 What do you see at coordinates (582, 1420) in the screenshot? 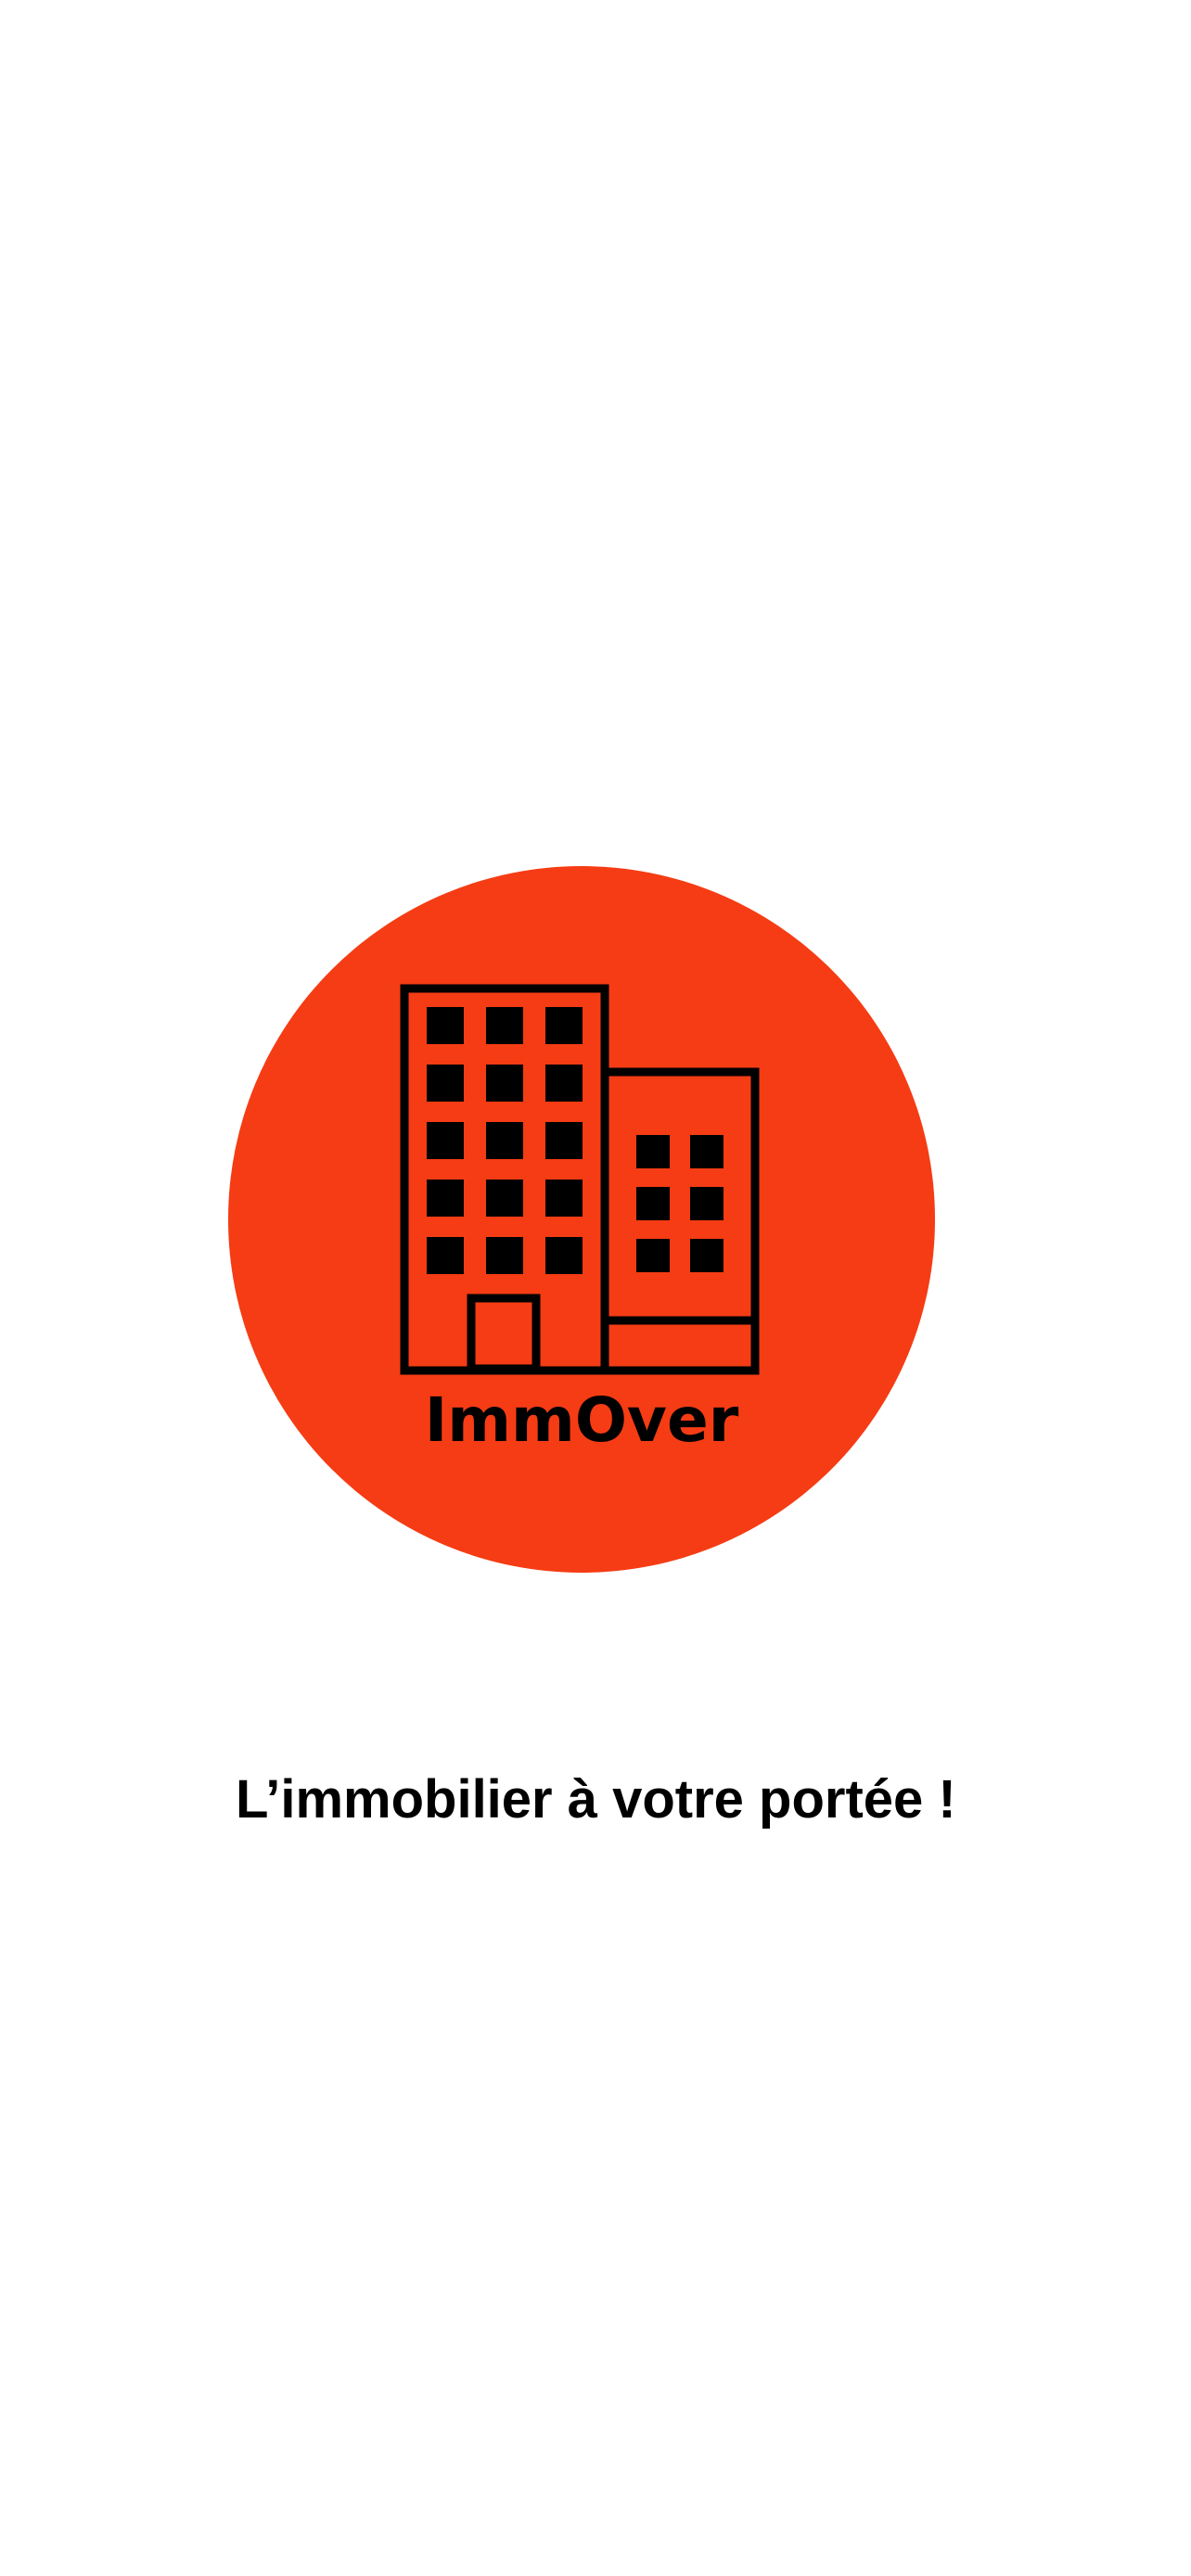
I see `brand-name: ImmOver` at bounding box center [582, 1420].